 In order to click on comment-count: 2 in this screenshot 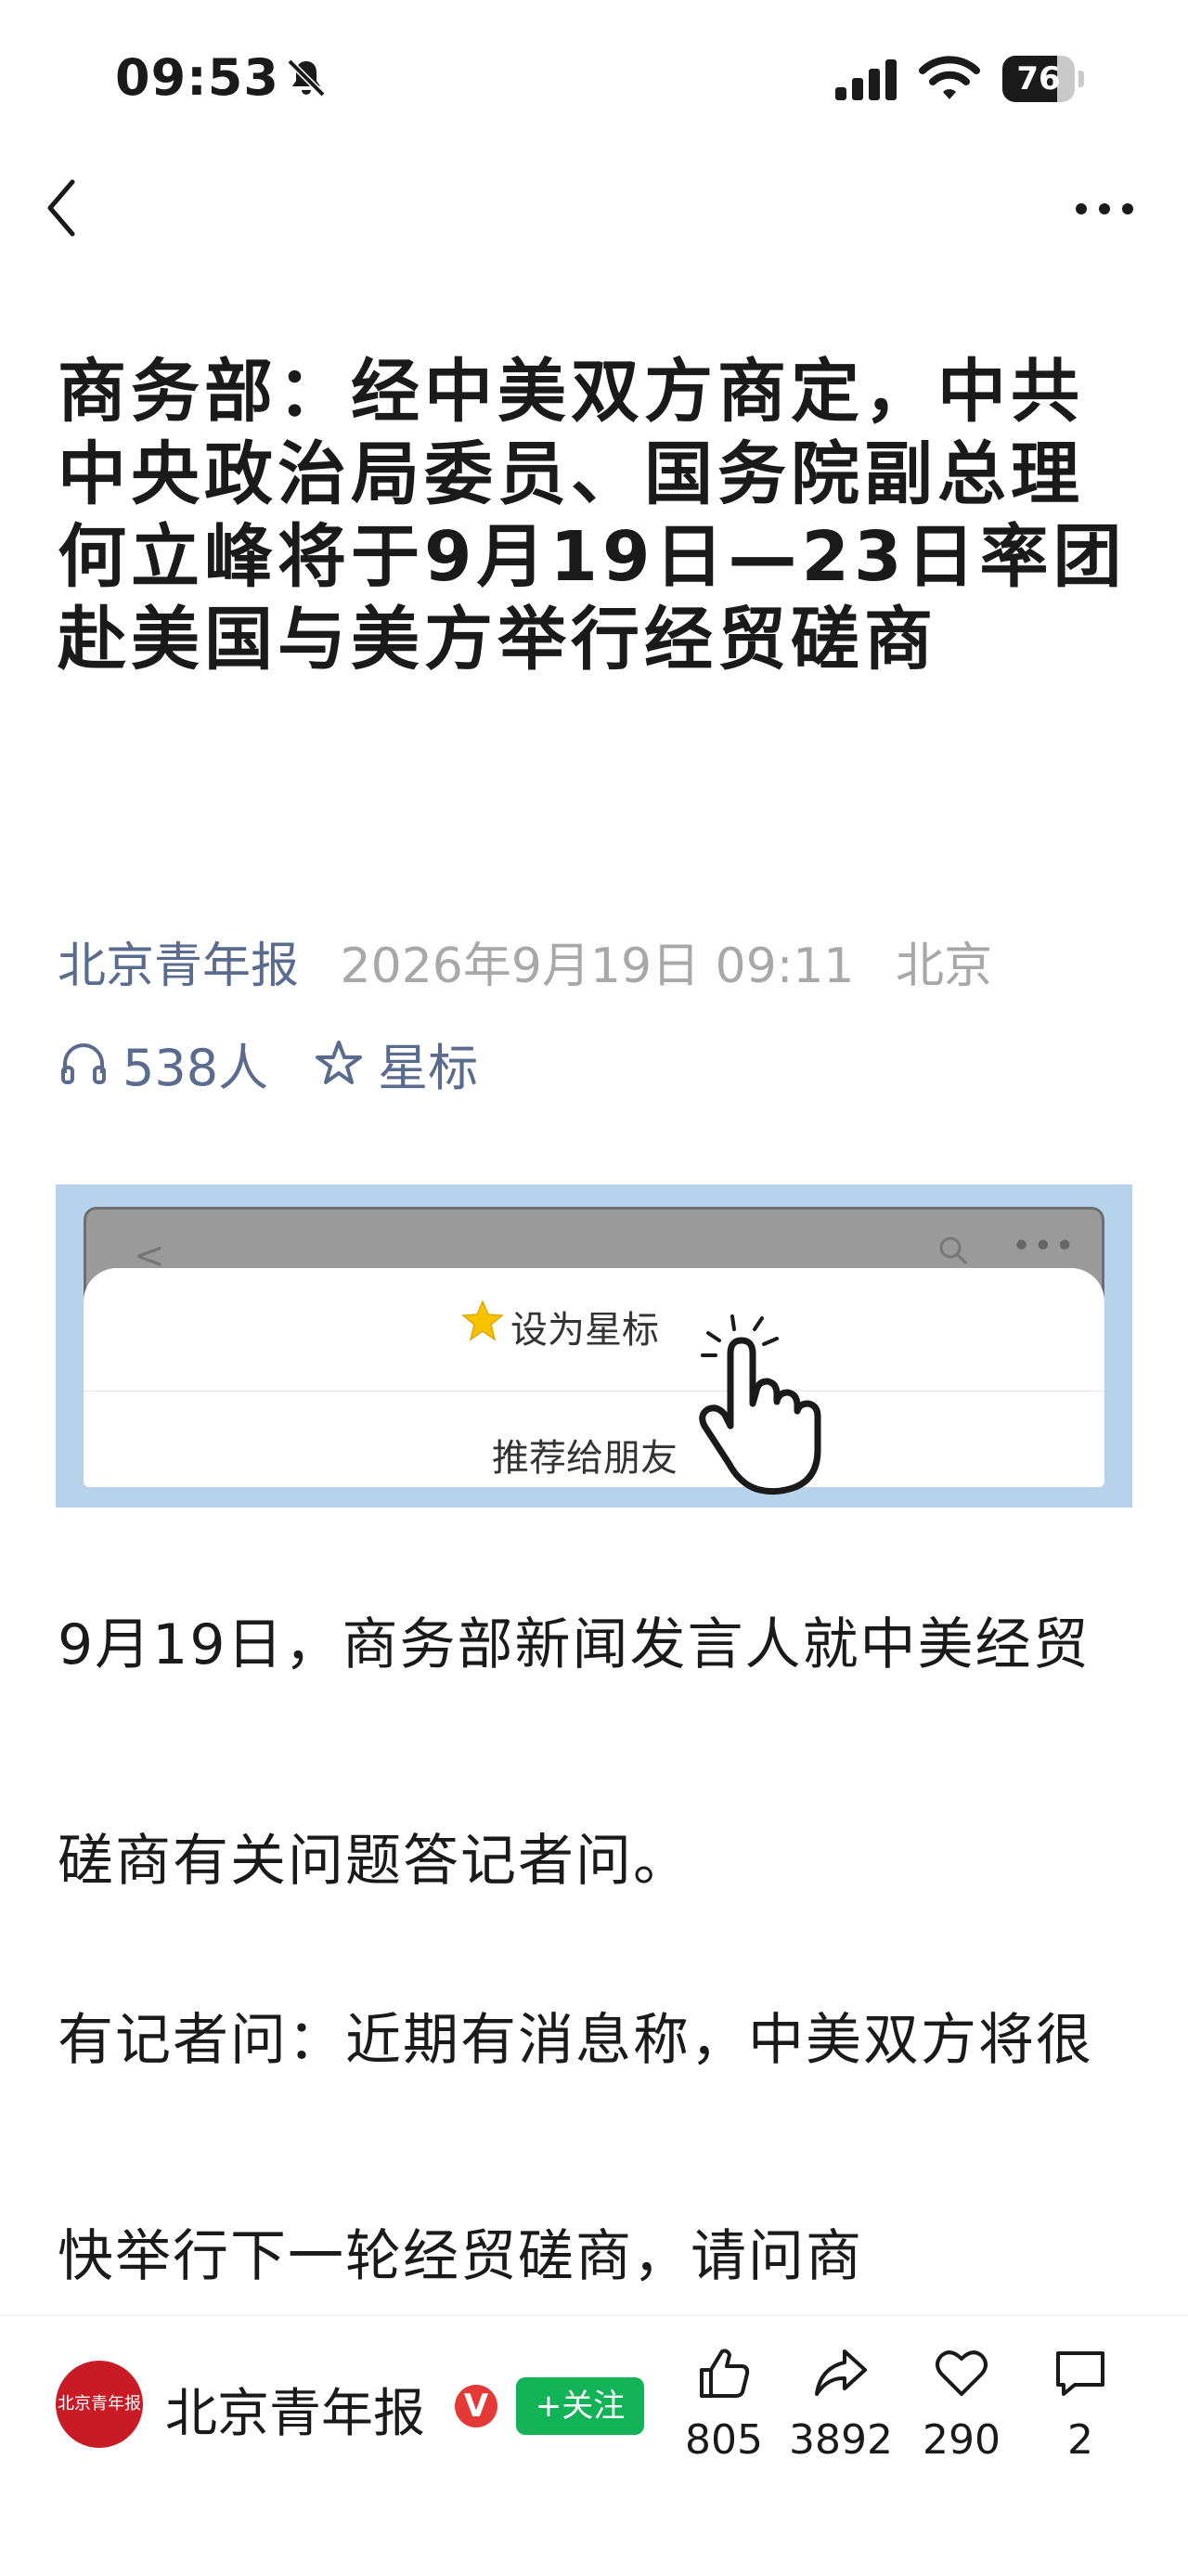, I will do `click(1080, 2440)`.